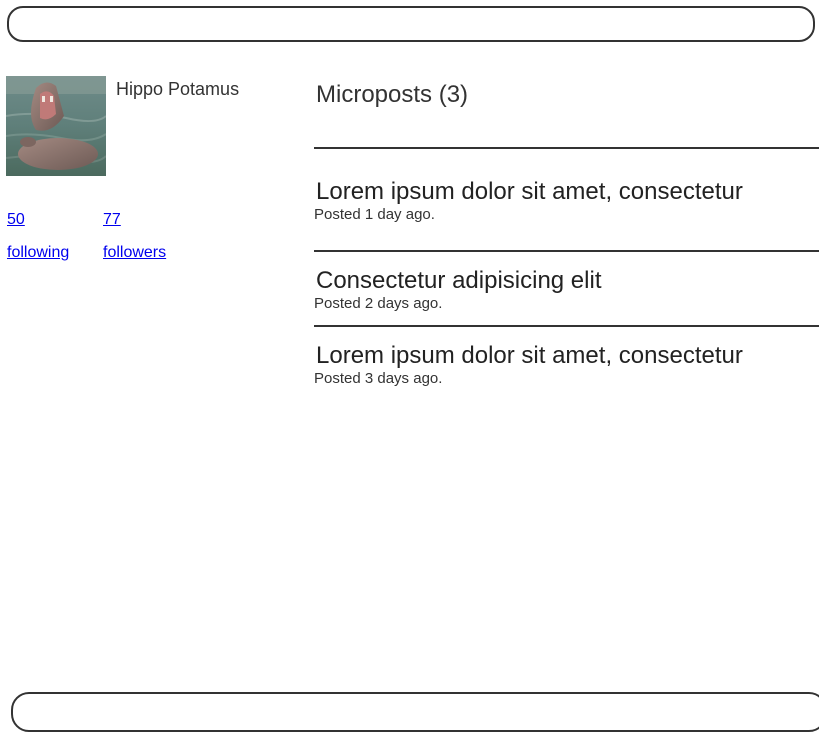  Describe the element at coordinates (134, 252) in the screenshot. I see `followers-label-link: followers` at that location.